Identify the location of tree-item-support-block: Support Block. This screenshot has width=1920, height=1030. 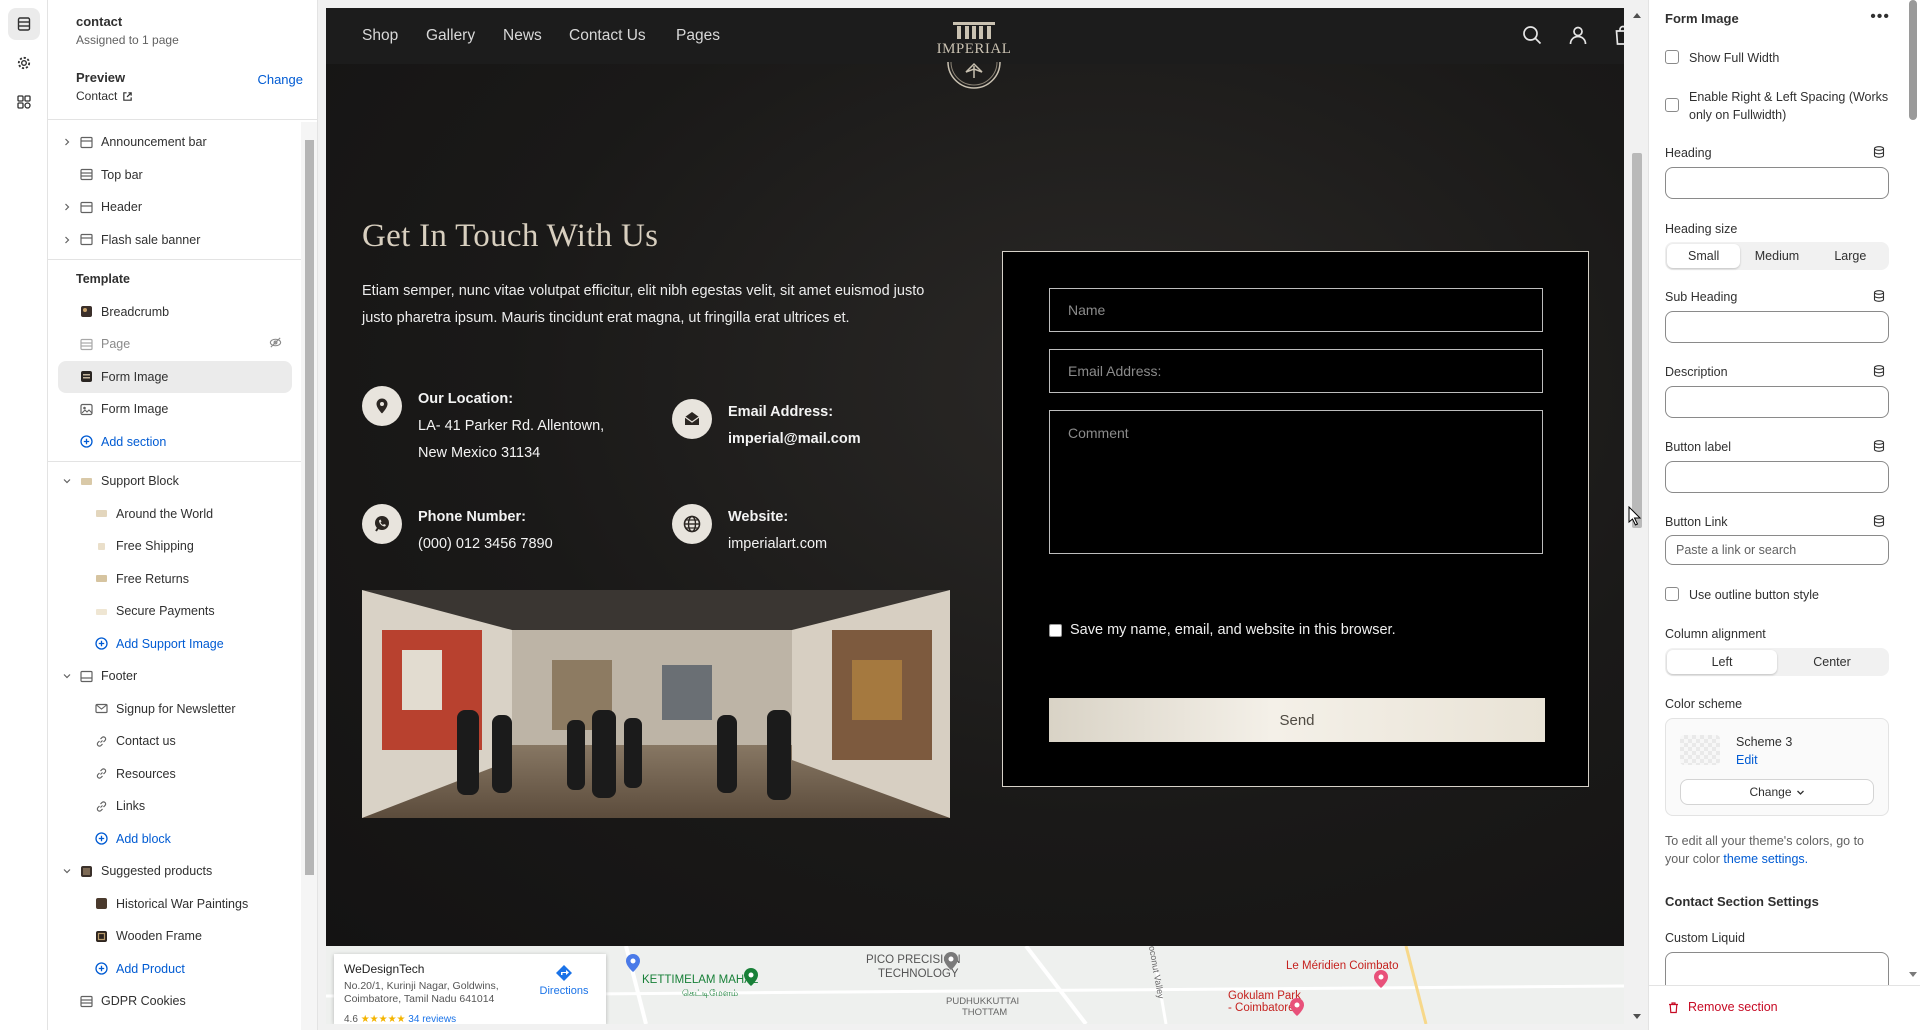
(175, 481).